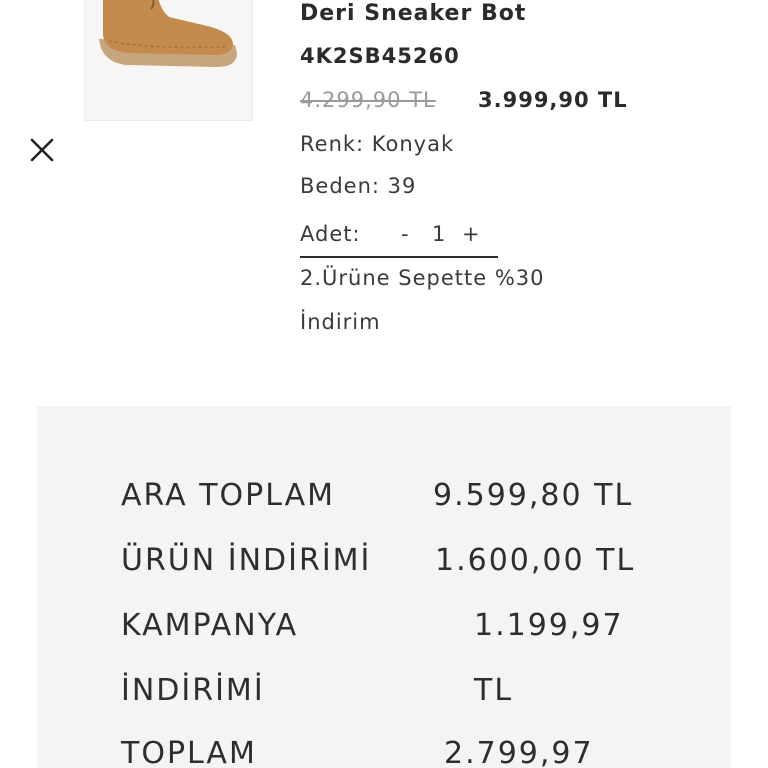 This screenshot has width=768, height=768. I want to click on shoe-image, so click(168, 33).